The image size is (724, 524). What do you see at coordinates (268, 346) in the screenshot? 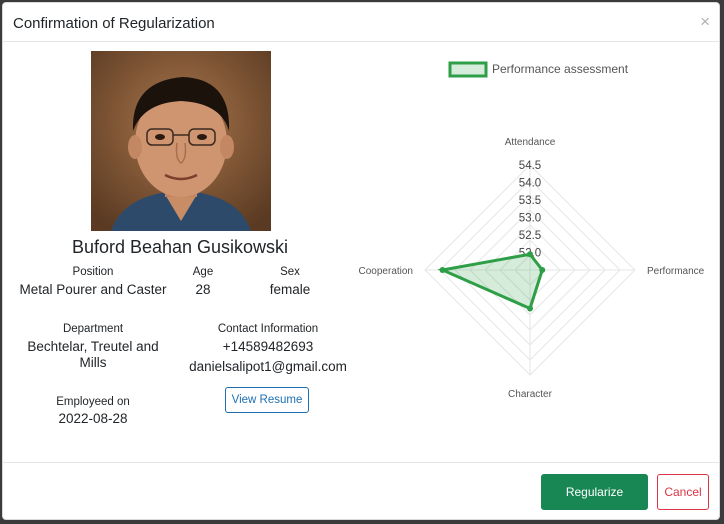
I see `phone-value: +14589482693` at bounding box center [268, 346].